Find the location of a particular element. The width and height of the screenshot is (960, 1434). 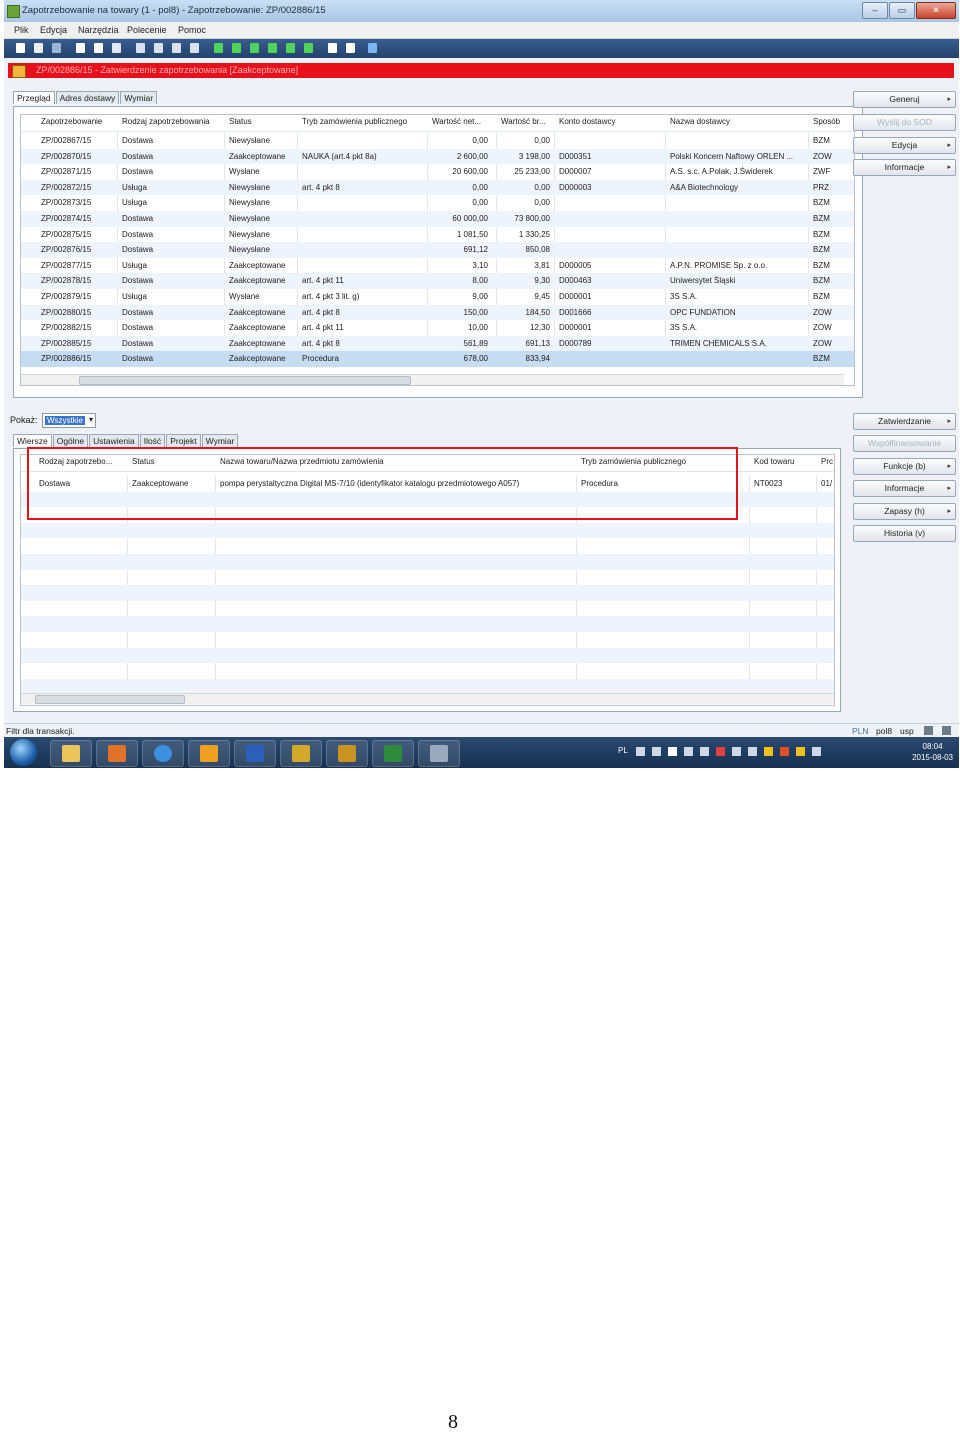

table-row: ZP/002873/15 Usługa Niewysłane 0,00 0,00 BZM is located at coordinates (437, 203).